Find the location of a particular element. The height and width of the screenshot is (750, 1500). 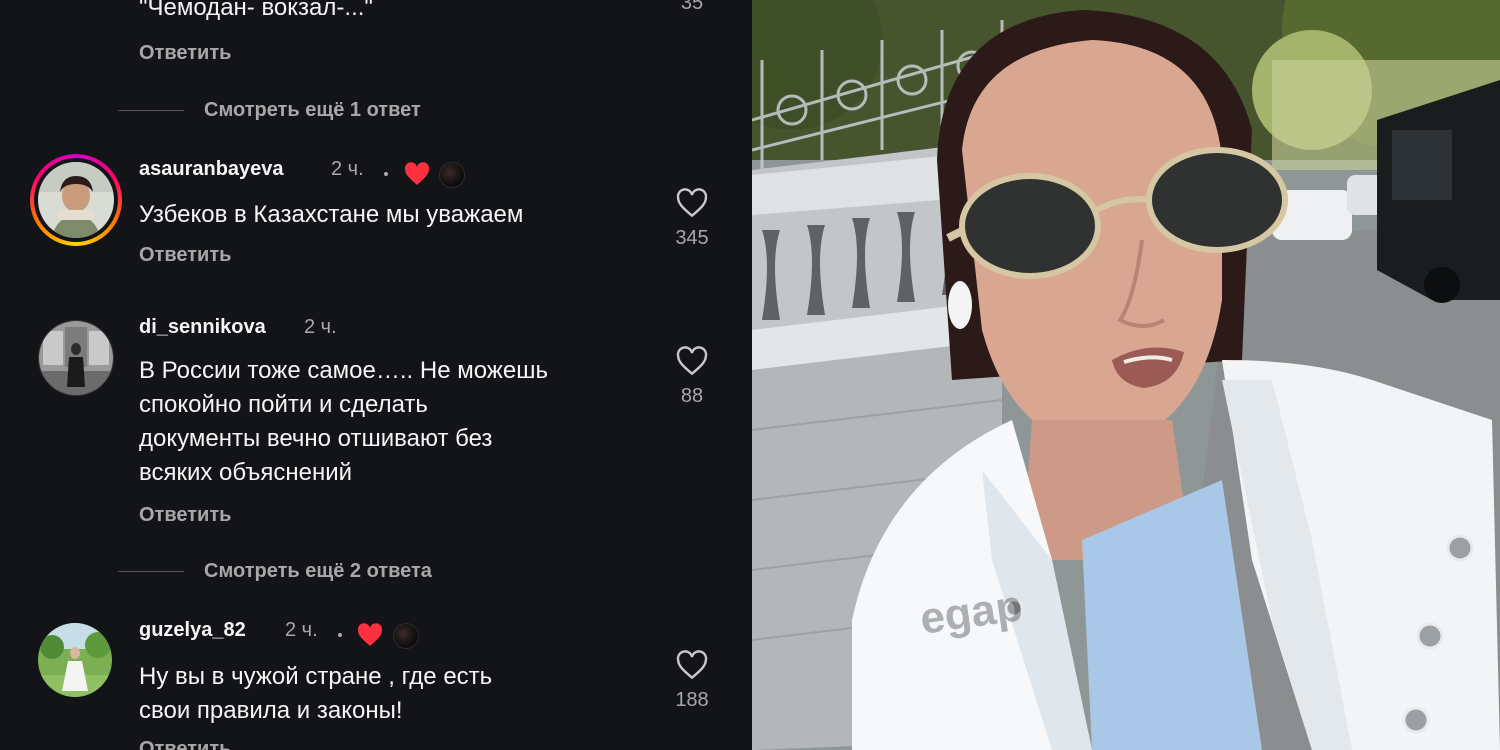

like-button: 35 is located at coordinates (692, 7).